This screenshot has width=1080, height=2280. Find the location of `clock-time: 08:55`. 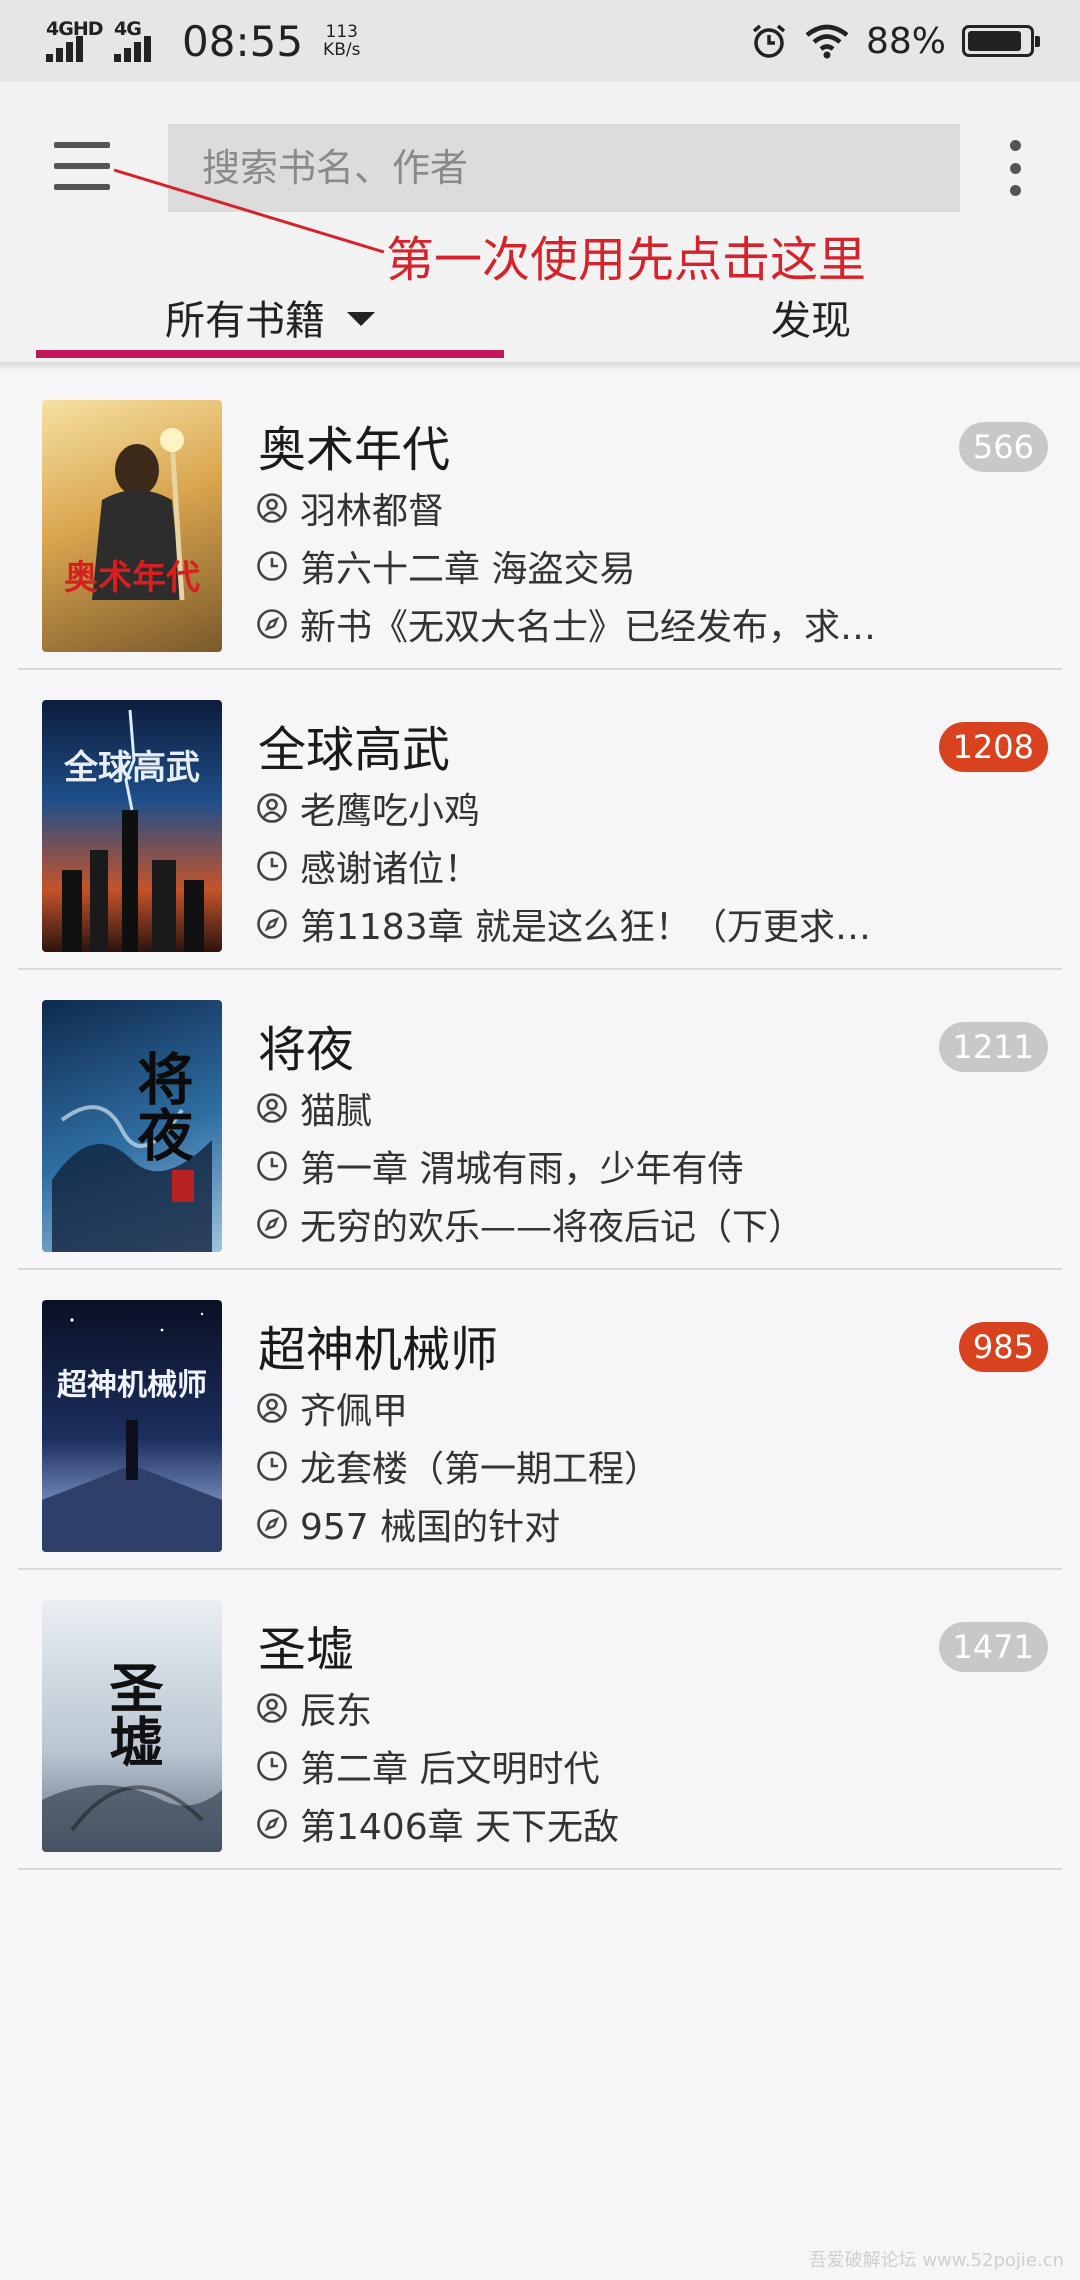

clock-time: 08:55 is located at coordinates (243, 41).